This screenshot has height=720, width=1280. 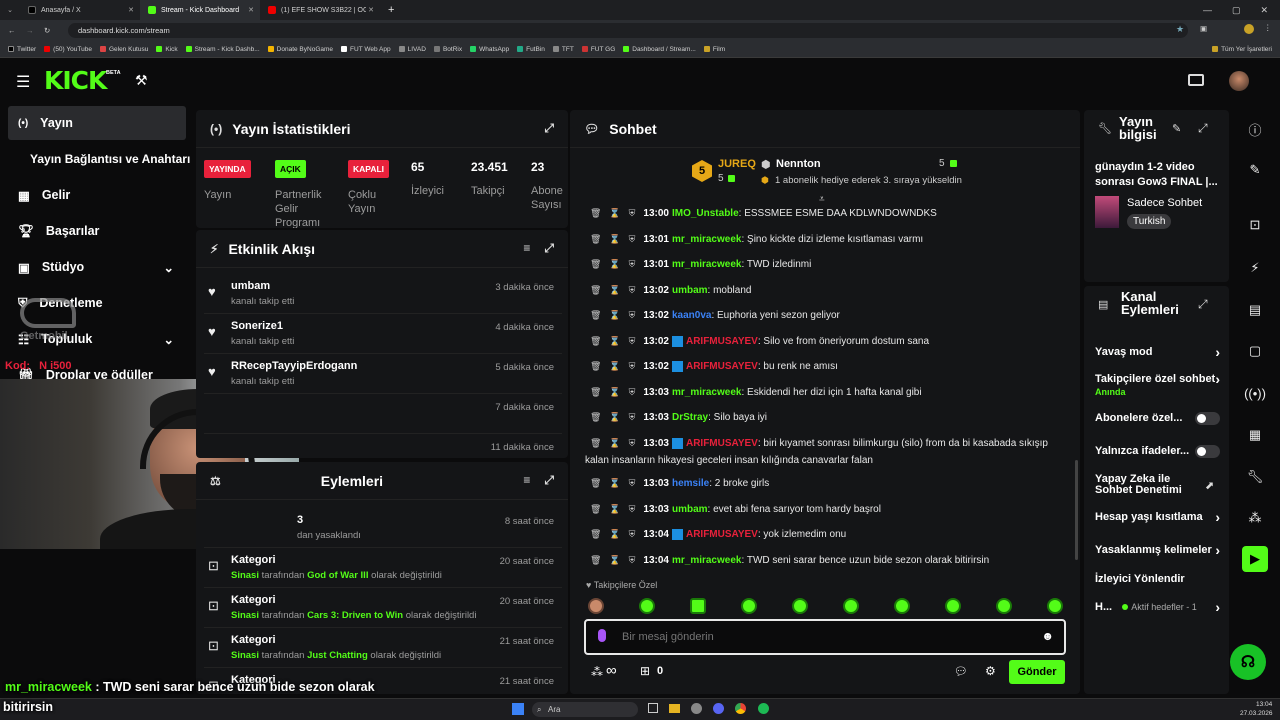 I want to click on close-window-icon: ✕, so click(x=1264, y=10).